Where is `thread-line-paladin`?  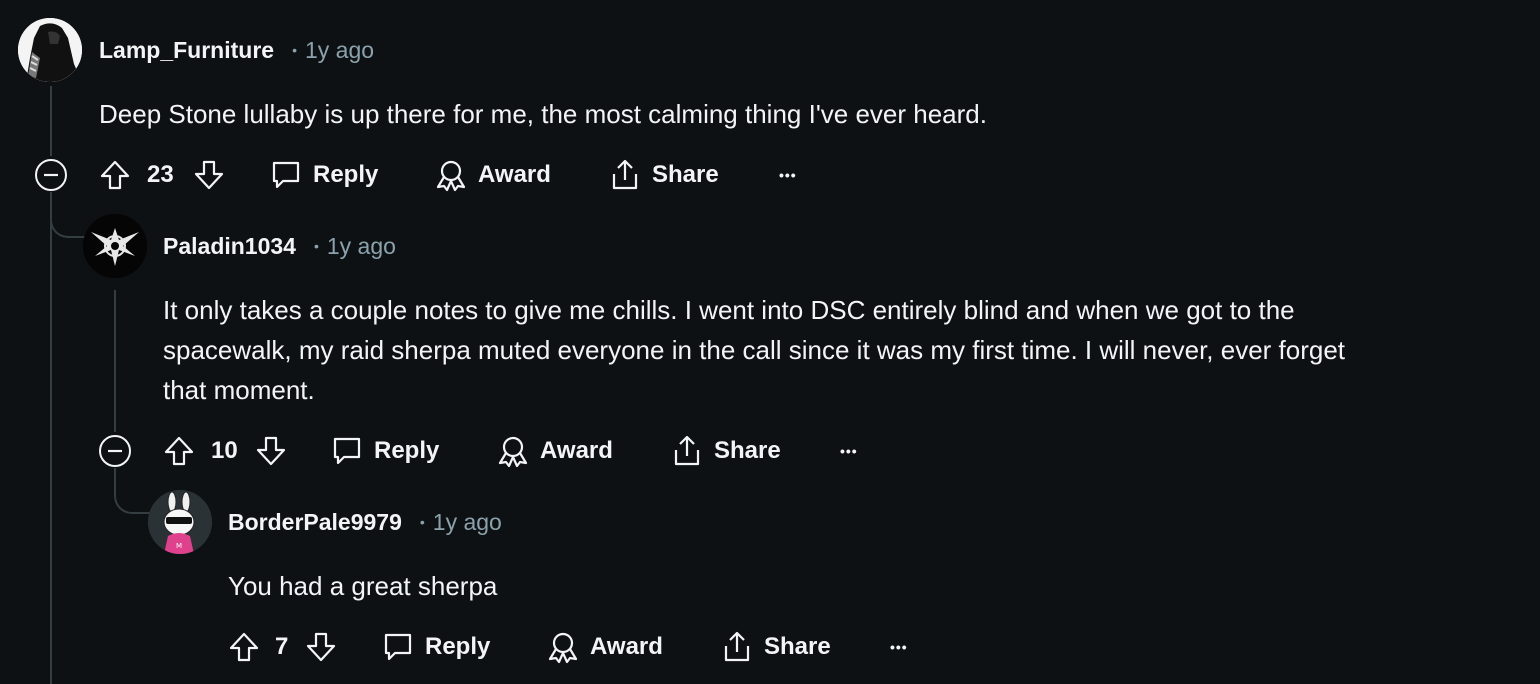 thread-line-paladin is located at coordinates (115, 361).